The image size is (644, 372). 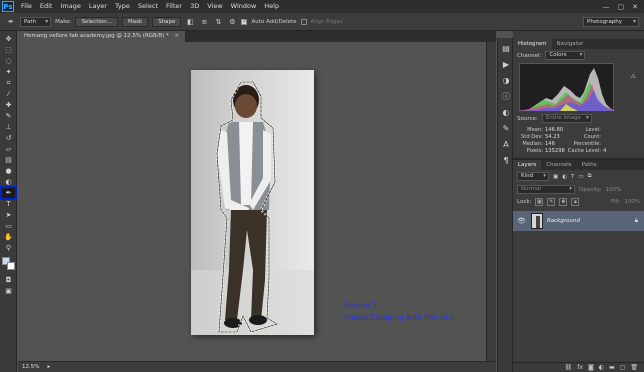 I want to click on paragraph-panel-icon: ¶, so click(x=506, y=160).